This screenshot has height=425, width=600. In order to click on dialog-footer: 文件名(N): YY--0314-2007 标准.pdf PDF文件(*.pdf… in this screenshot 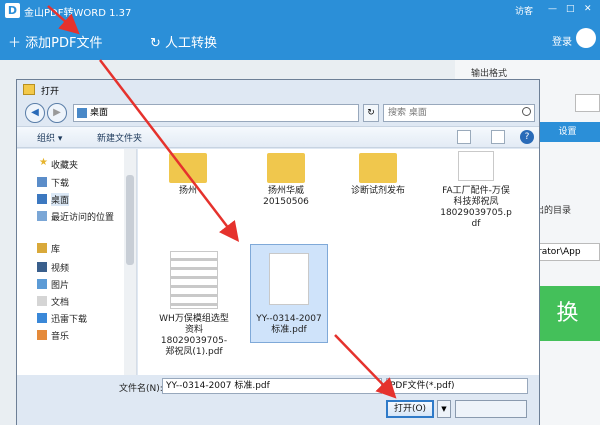, I will do `click(278, 400)`.